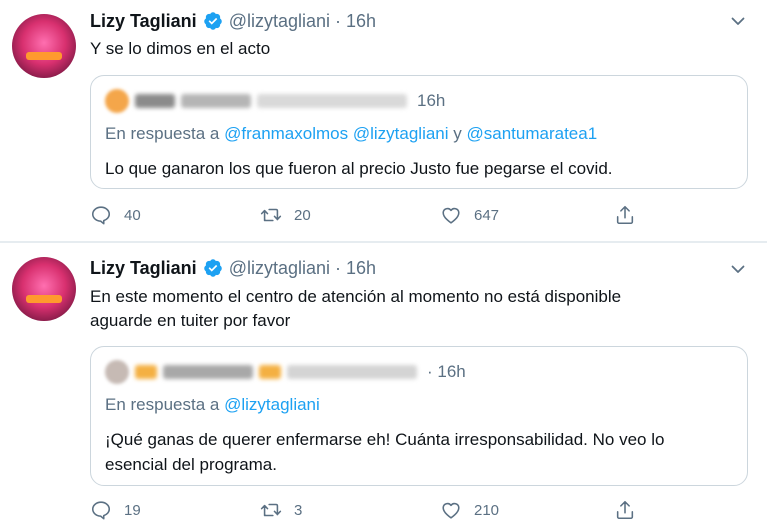  Describe the element at coordinates (446, 372) in the screenshot. I see `quoted-timestamp: · 16h` at that location.